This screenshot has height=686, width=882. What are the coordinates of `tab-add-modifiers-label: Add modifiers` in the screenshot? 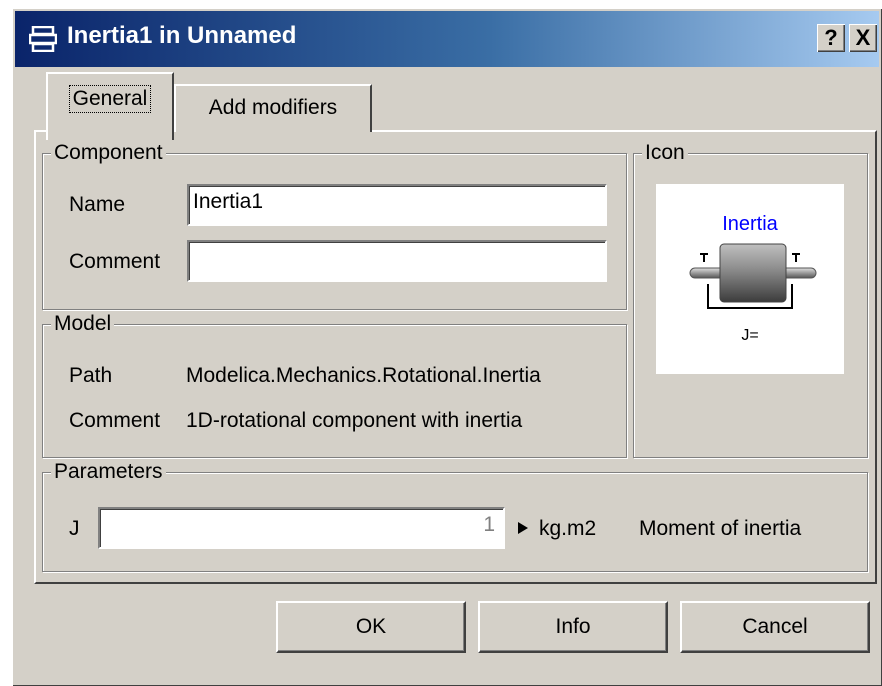 It's located at (273, 107).